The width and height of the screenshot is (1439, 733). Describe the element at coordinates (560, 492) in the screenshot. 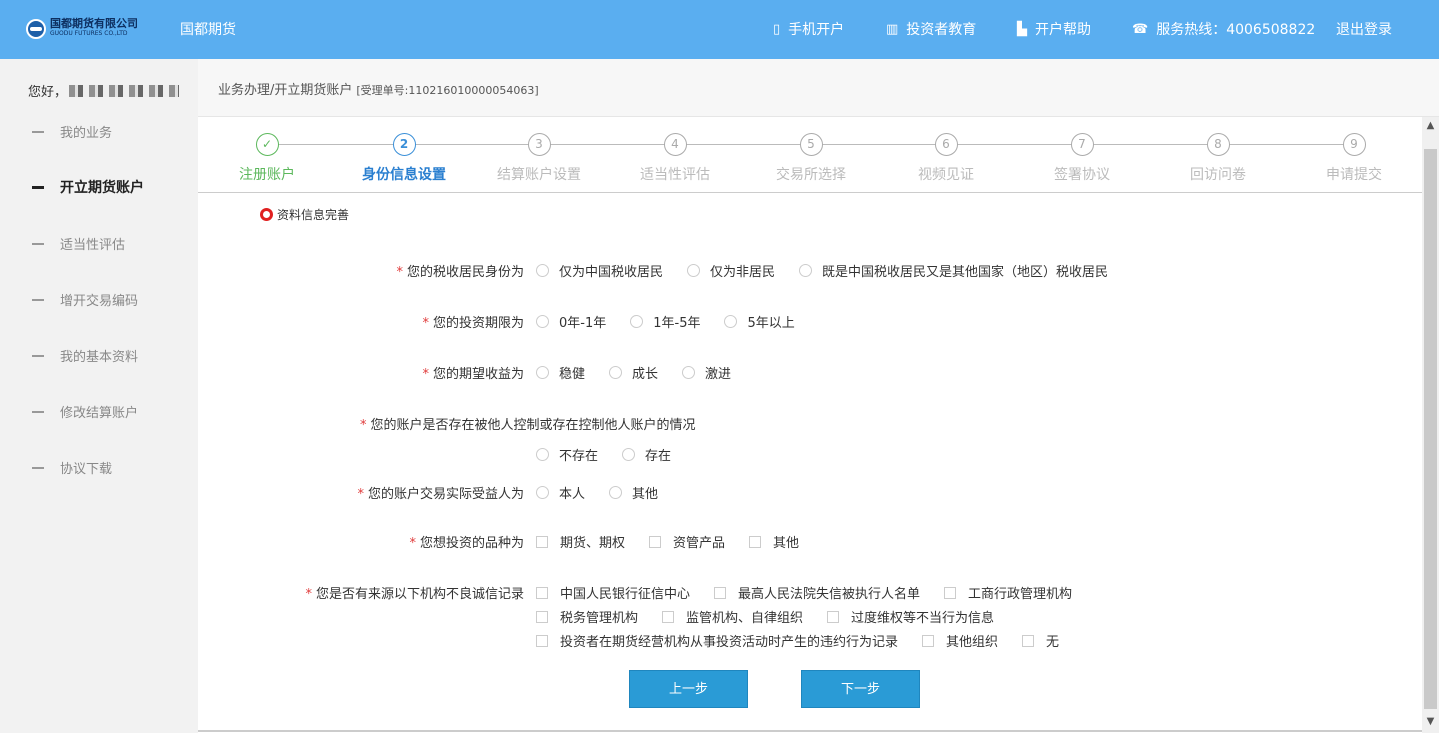

I see `radio-option: 本人` at that location.